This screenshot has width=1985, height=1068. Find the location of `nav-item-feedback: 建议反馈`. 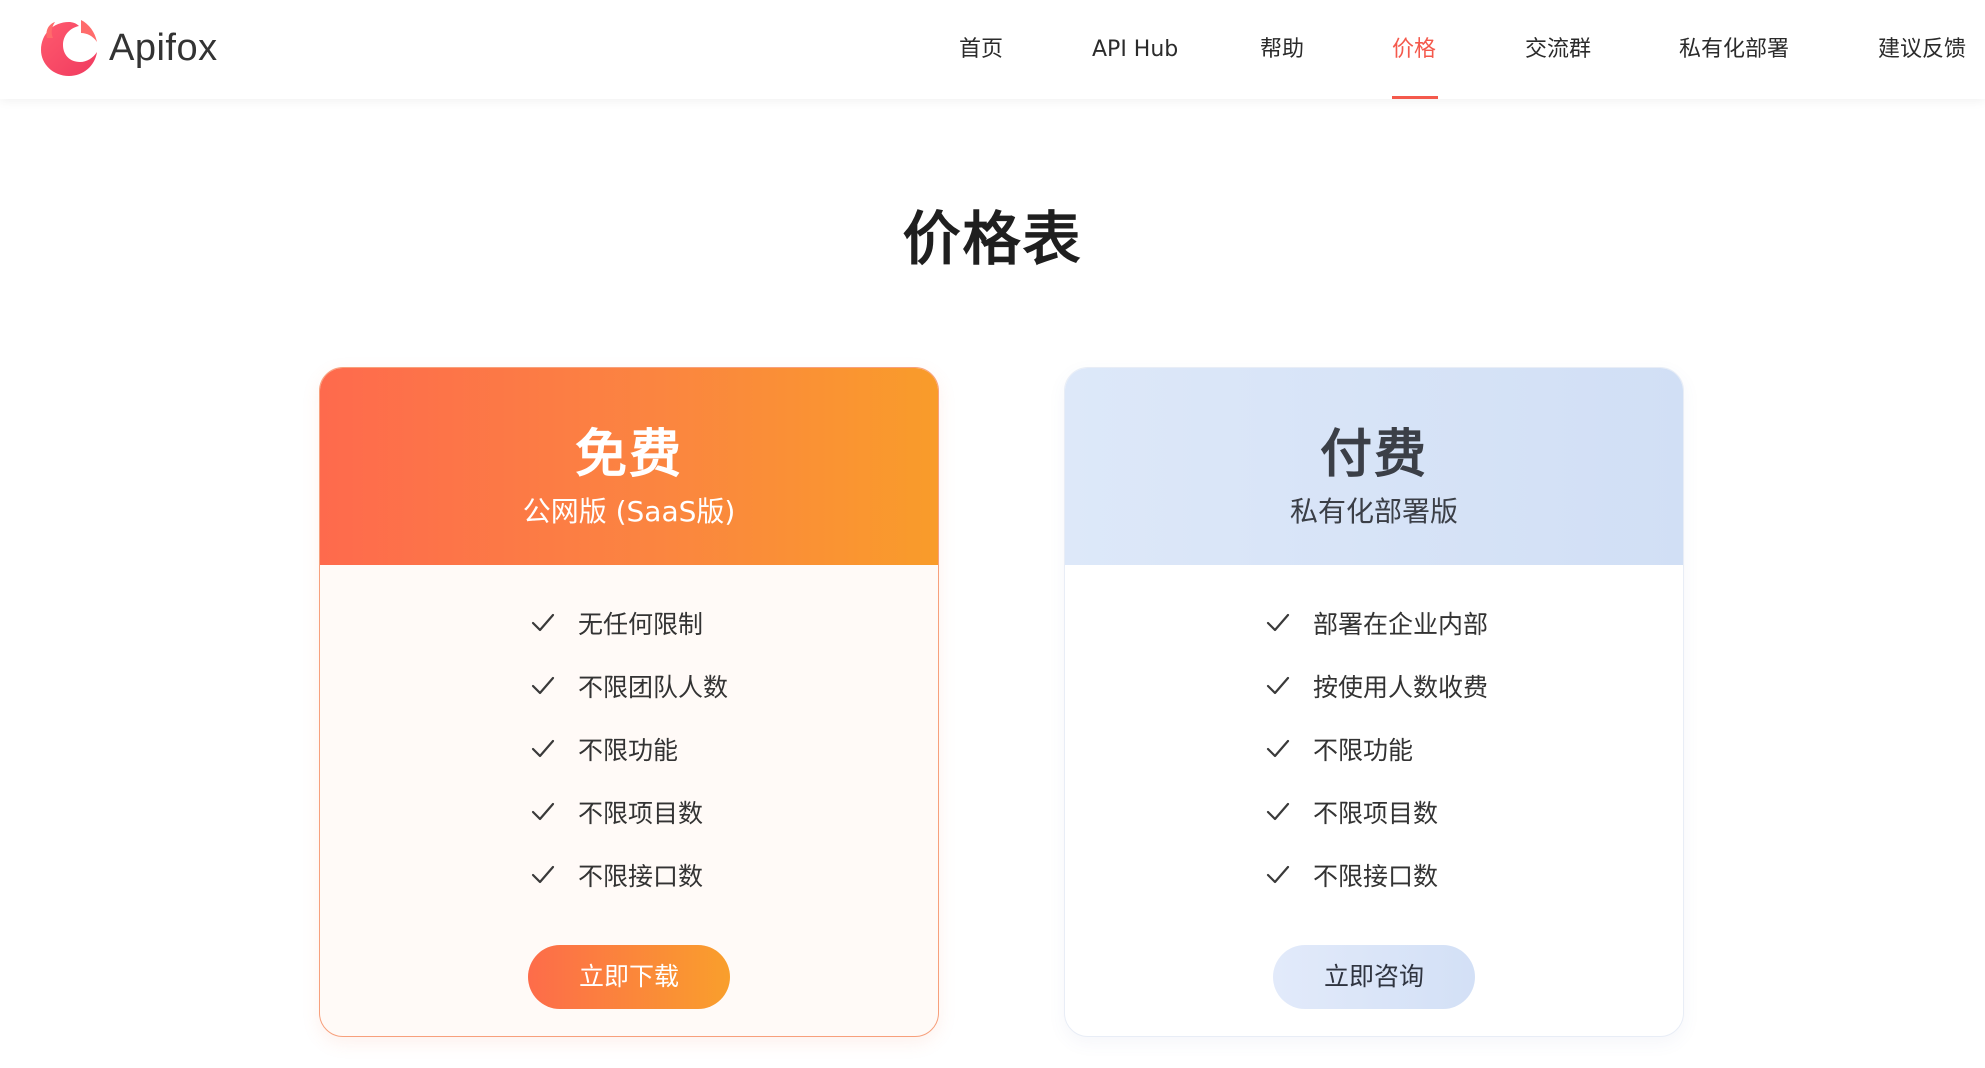

nav-item-feedback: 建议反馈 is located at coordinates (1922, 50).